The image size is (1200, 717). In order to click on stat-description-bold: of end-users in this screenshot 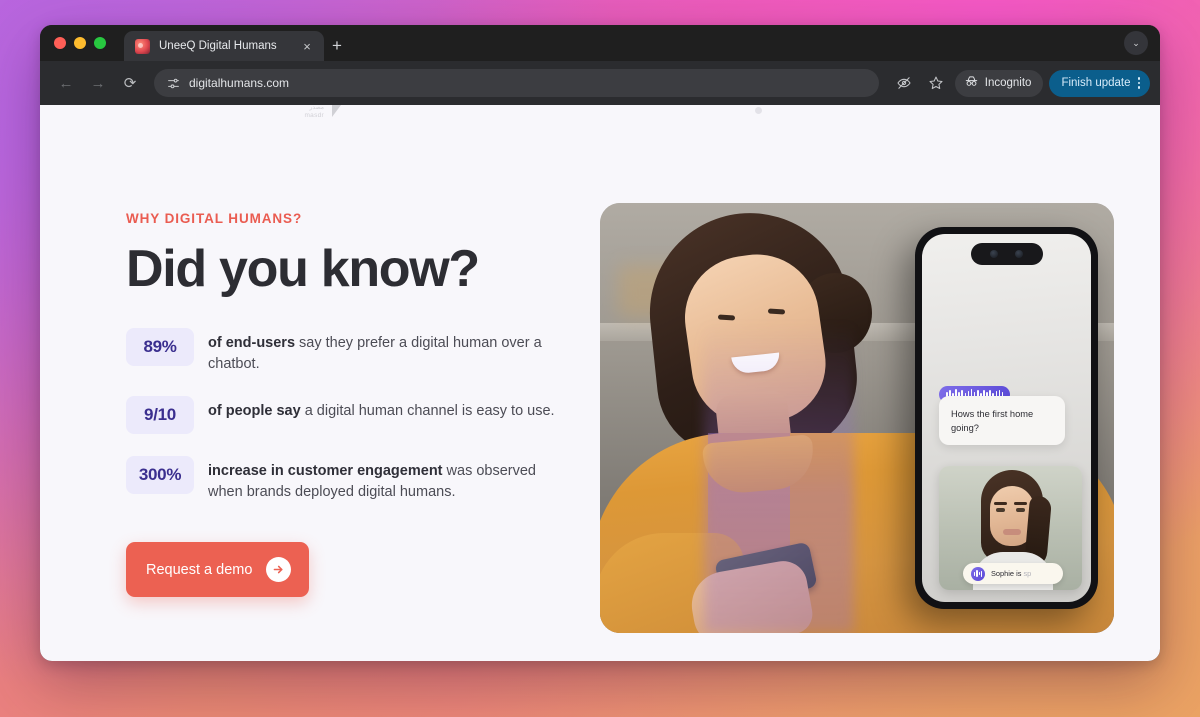, I will do `click(252, 343)`.